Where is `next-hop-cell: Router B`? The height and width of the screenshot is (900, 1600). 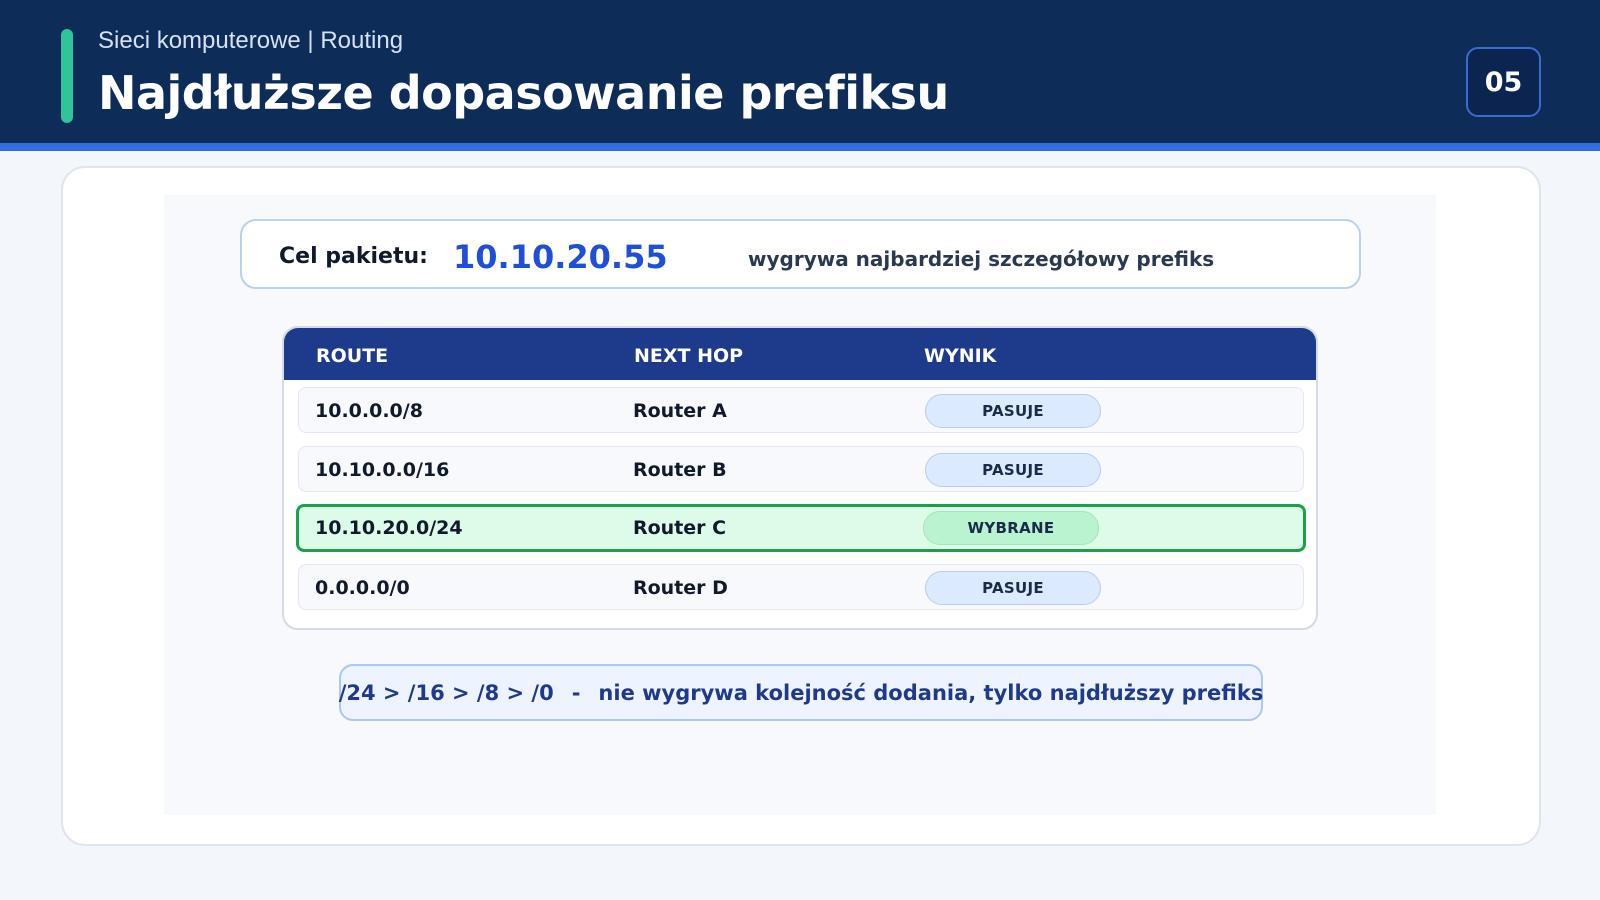 next-hop-cell: Router B is located at coordinates (680, 470).